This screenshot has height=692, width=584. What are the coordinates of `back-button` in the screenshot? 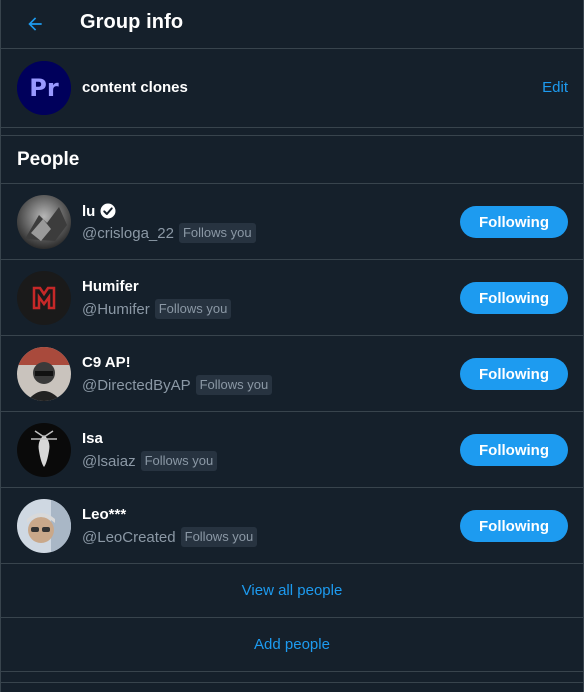 It's located at (35, 24).